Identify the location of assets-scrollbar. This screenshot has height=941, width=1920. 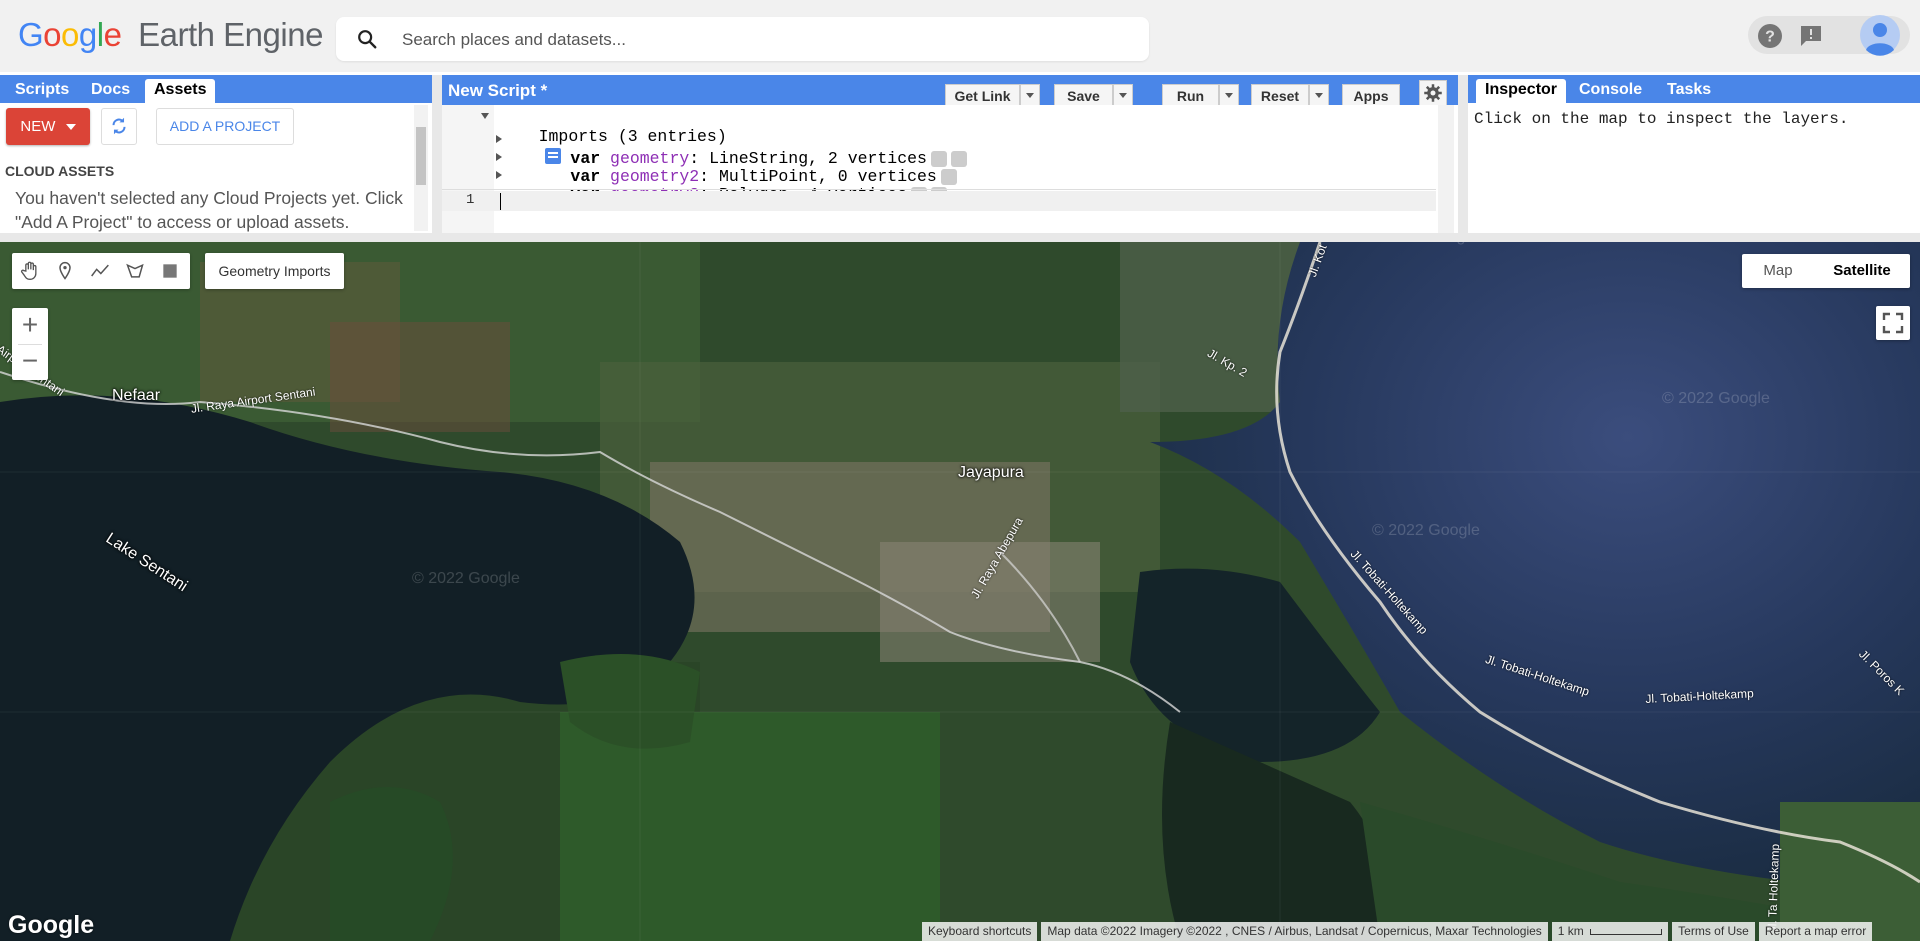
(421, 168).